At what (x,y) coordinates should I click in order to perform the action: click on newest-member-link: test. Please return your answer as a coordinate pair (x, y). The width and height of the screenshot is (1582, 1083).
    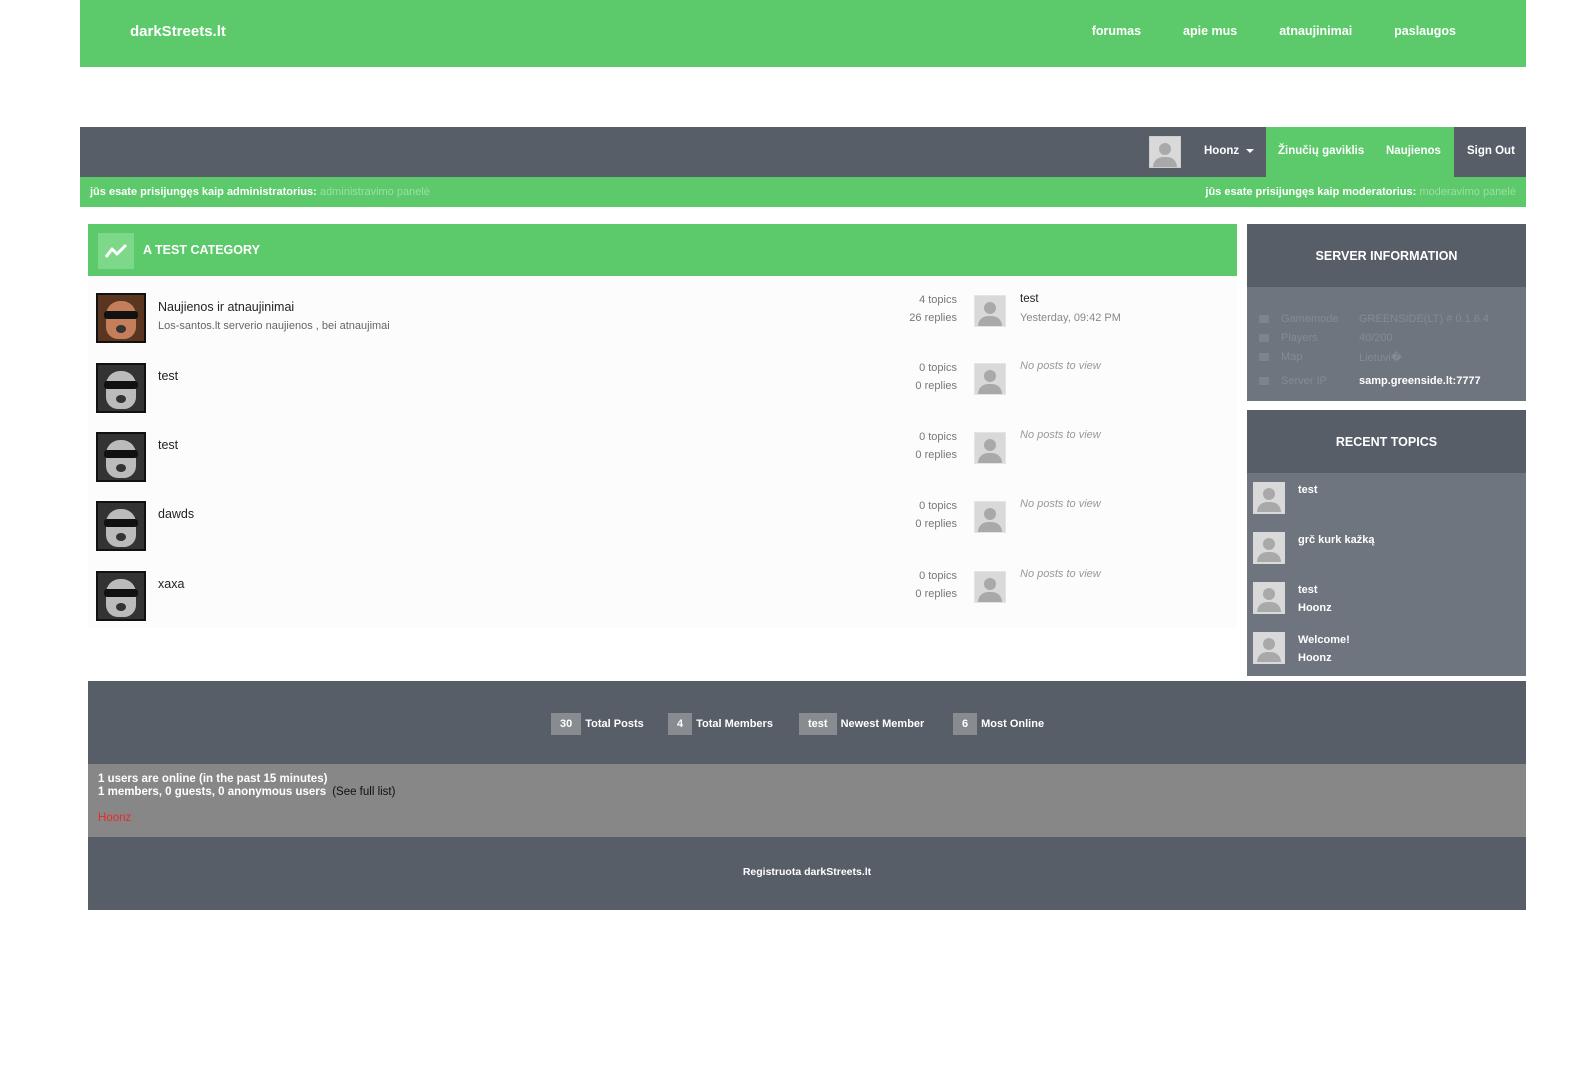
    Looking at the image, I should click on (818, 724).